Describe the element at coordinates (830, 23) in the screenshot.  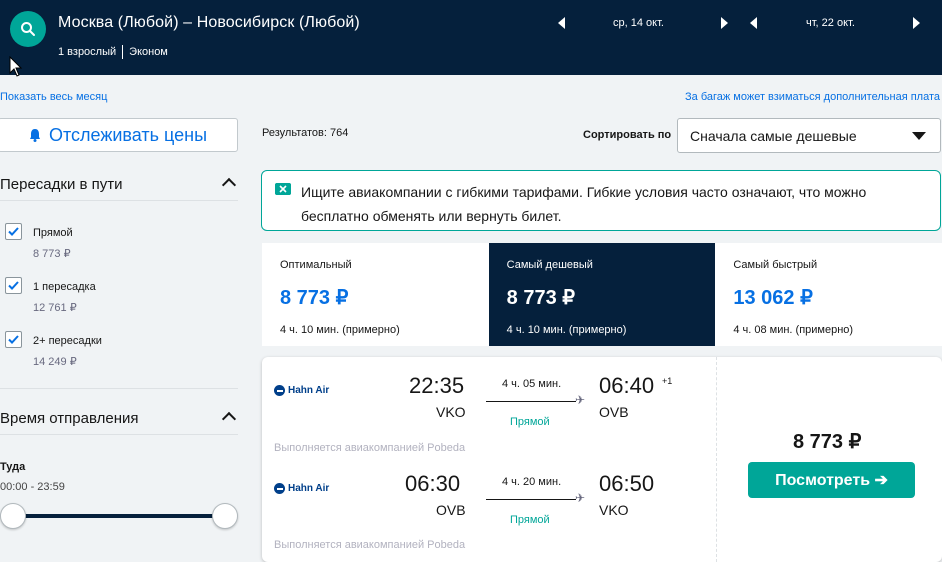
I see `return-date: чт, 22 окт.` at that location.